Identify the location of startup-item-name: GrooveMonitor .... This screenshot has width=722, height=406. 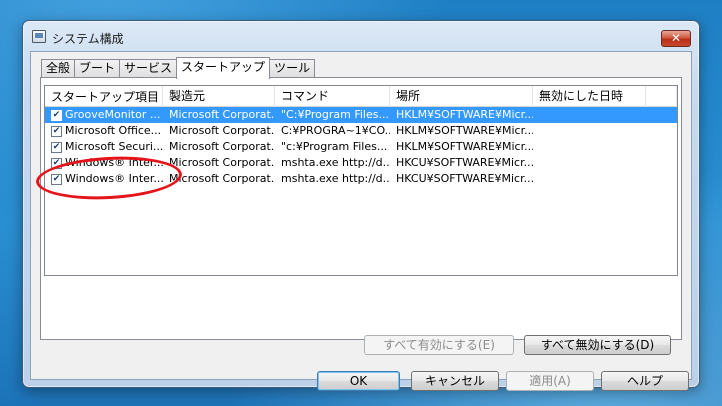
(113, 114).